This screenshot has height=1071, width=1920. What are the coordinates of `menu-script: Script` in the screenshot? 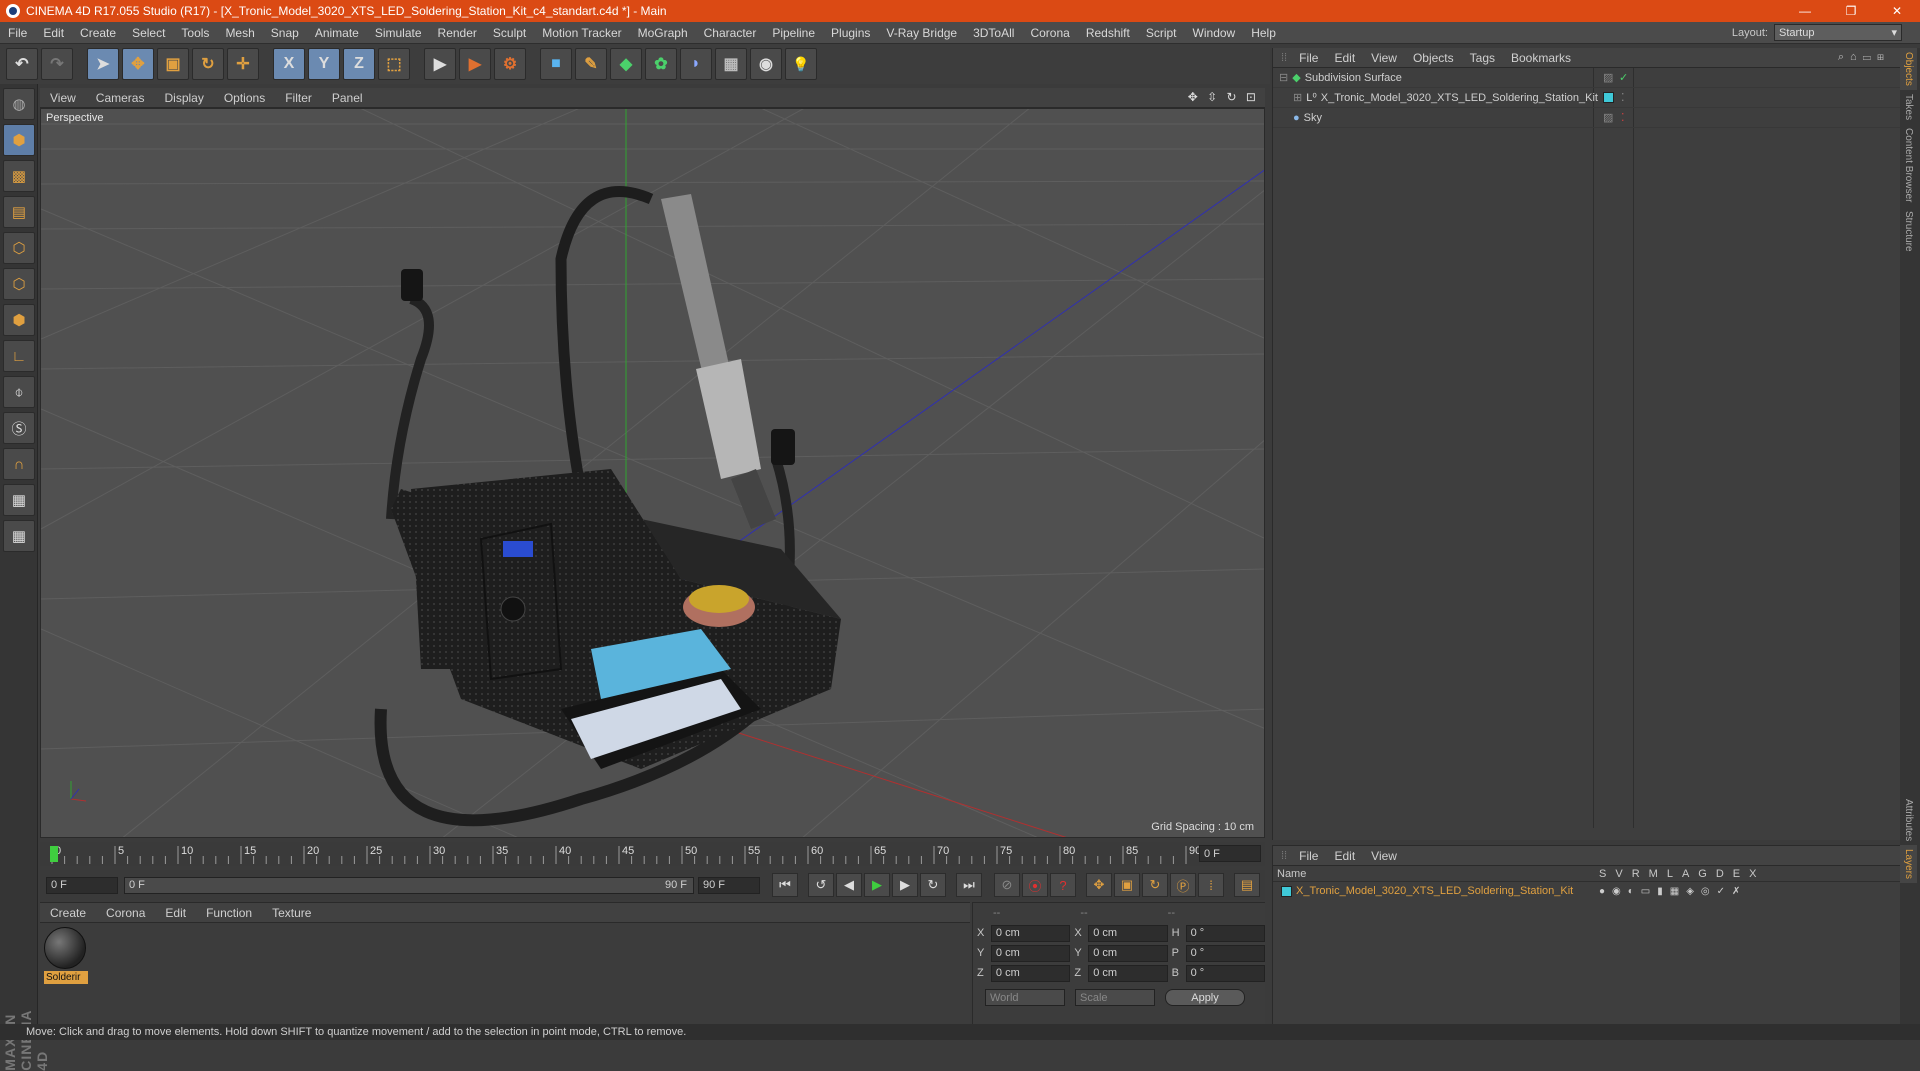 It's located at (1161, 33).